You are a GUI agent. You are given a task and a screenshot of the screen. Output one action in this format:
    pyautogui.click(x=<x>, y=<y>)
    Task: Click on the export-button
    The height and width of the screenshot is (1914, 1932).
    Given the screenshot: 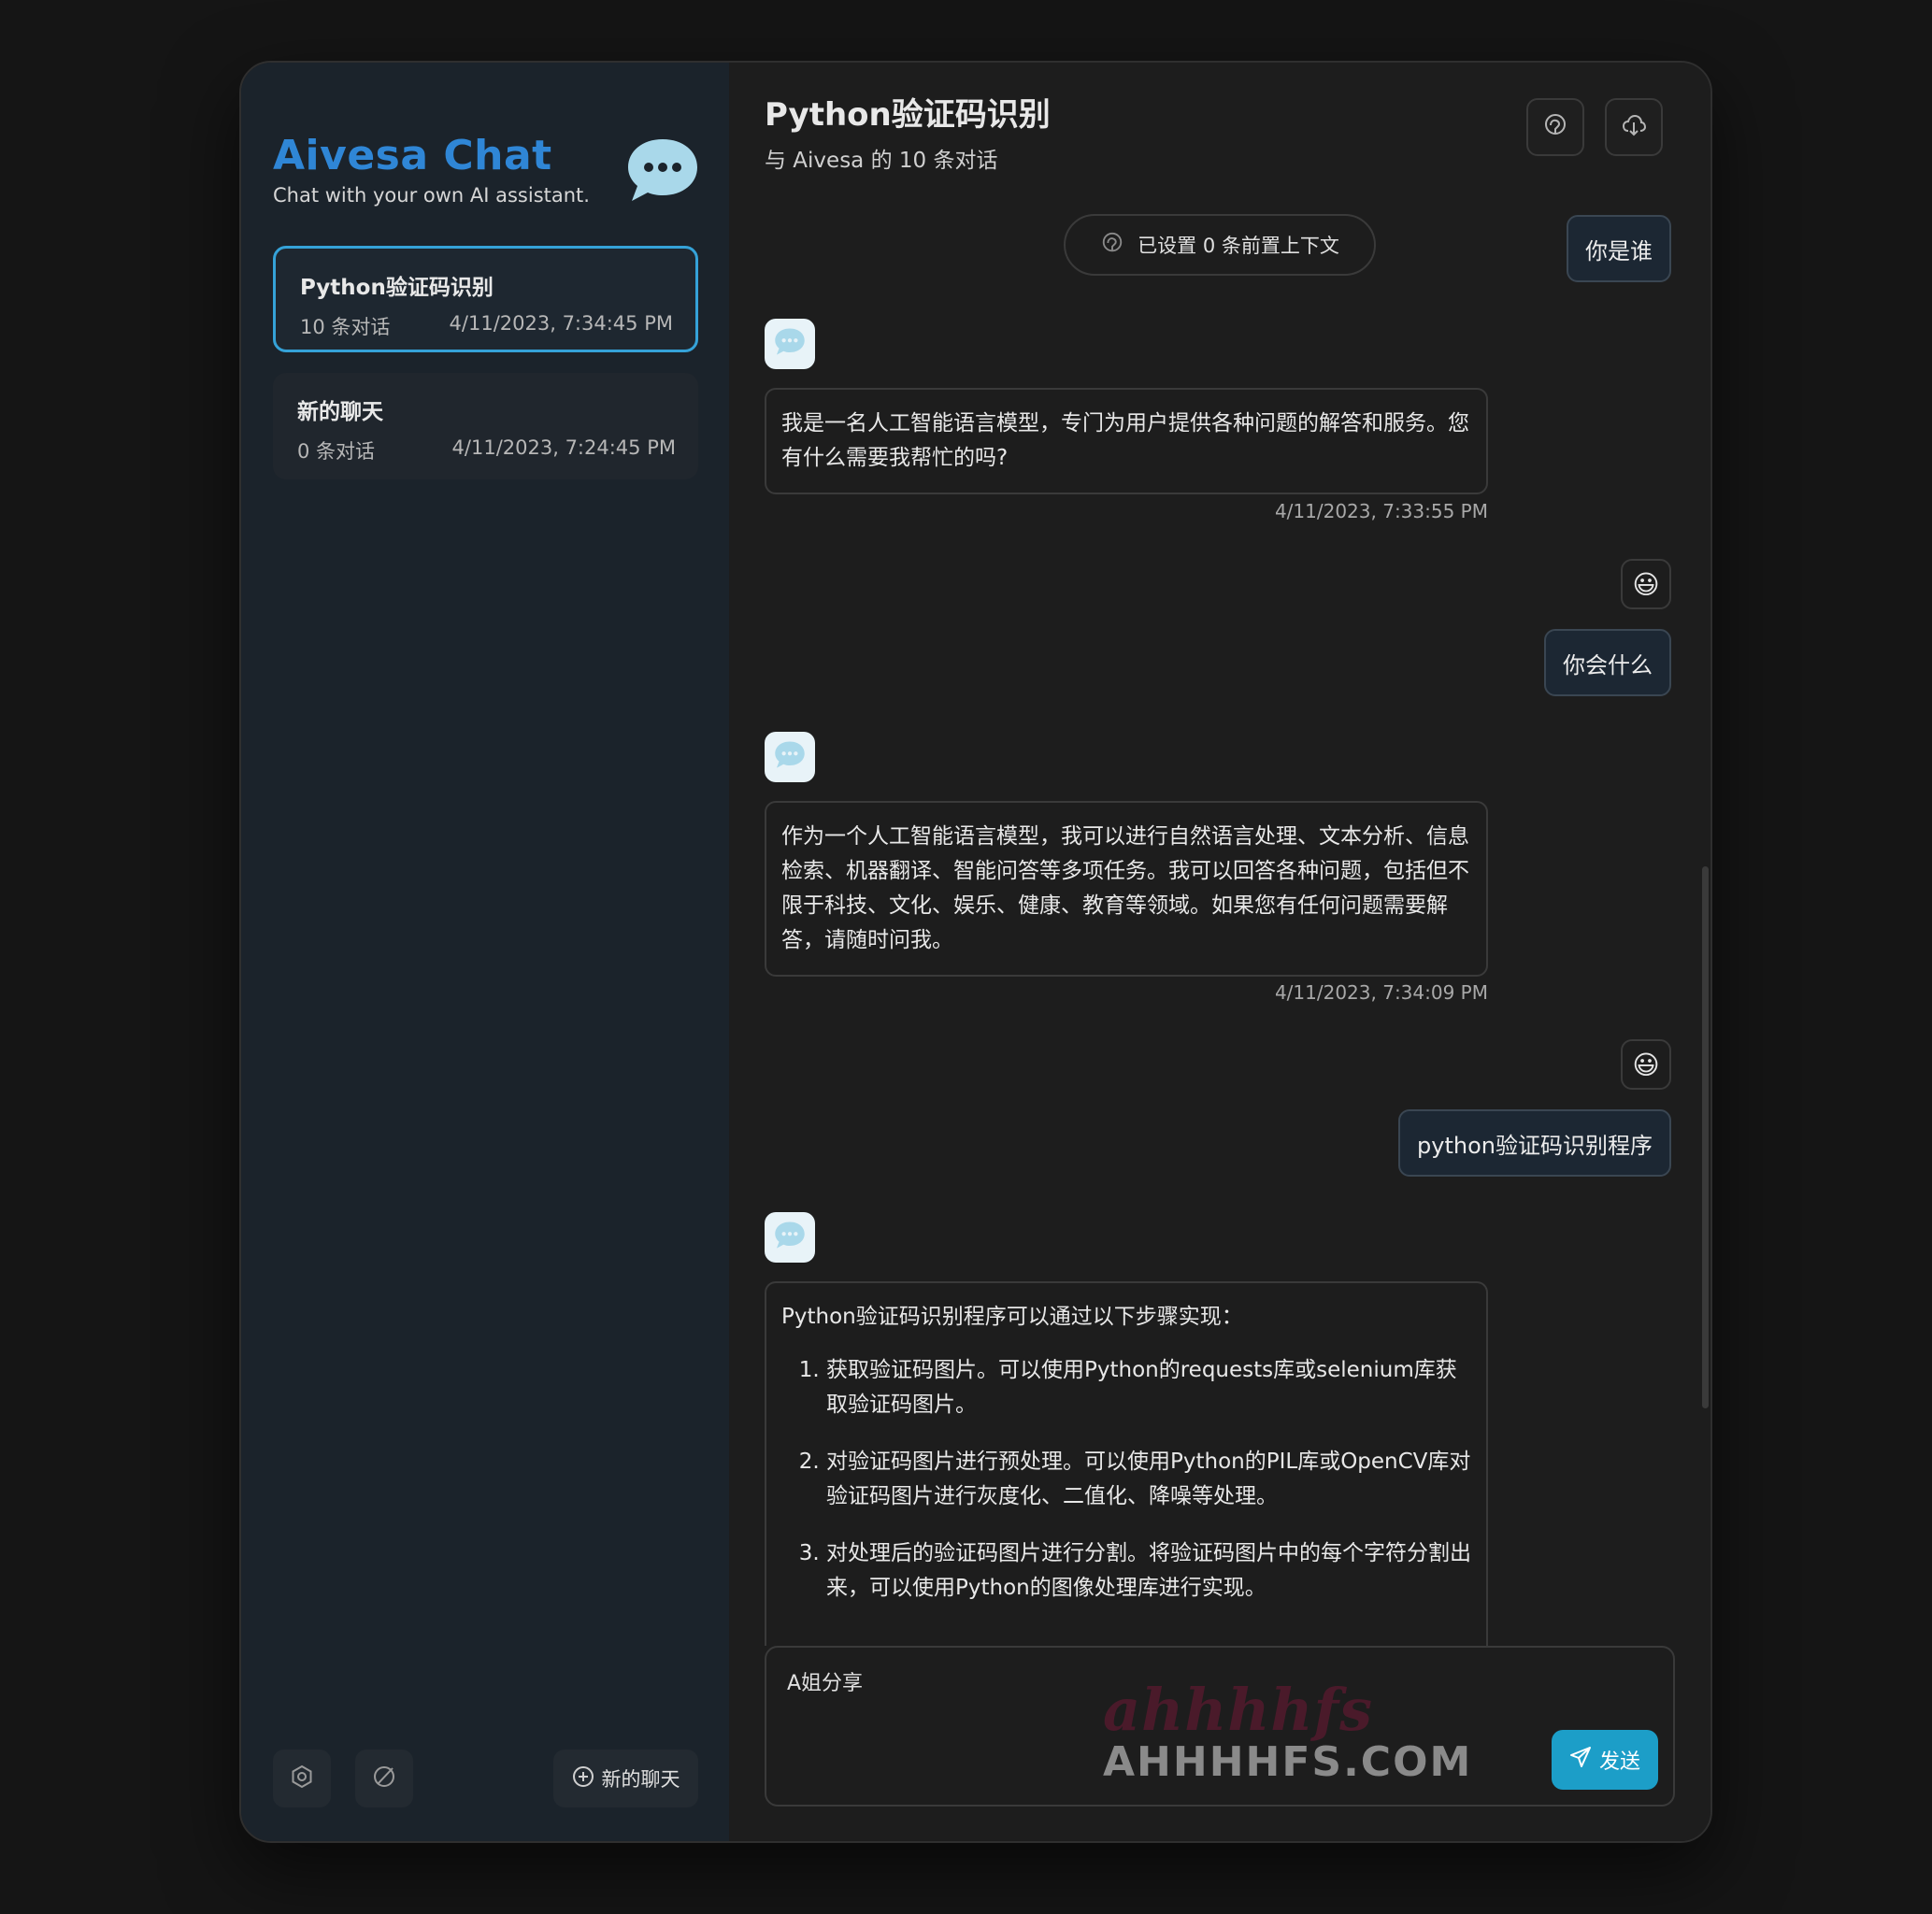 What is the action you would take?
    pyautogui.click(x=1634, y=127)
    